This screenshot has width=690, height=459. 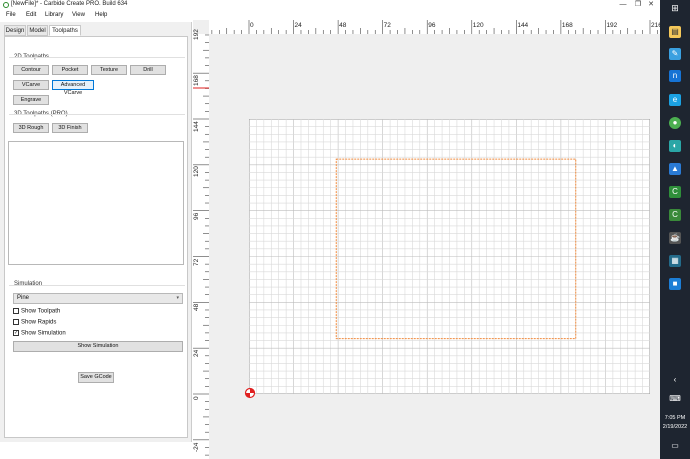 I want to click on texture-button: Texture, so click(x=109, y=70).